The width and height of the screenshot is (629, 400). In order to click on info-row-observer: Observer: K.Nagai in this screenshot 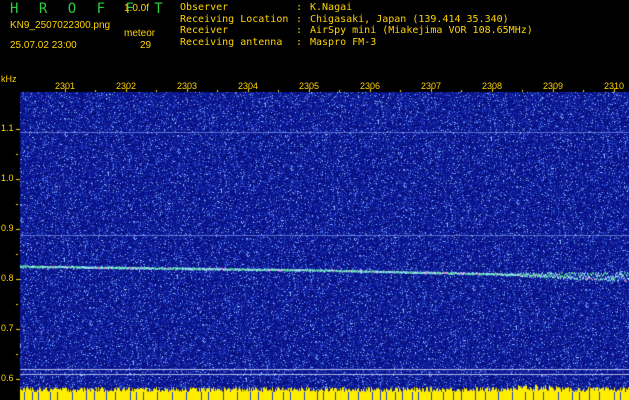, I will do `click(266, 7)`.